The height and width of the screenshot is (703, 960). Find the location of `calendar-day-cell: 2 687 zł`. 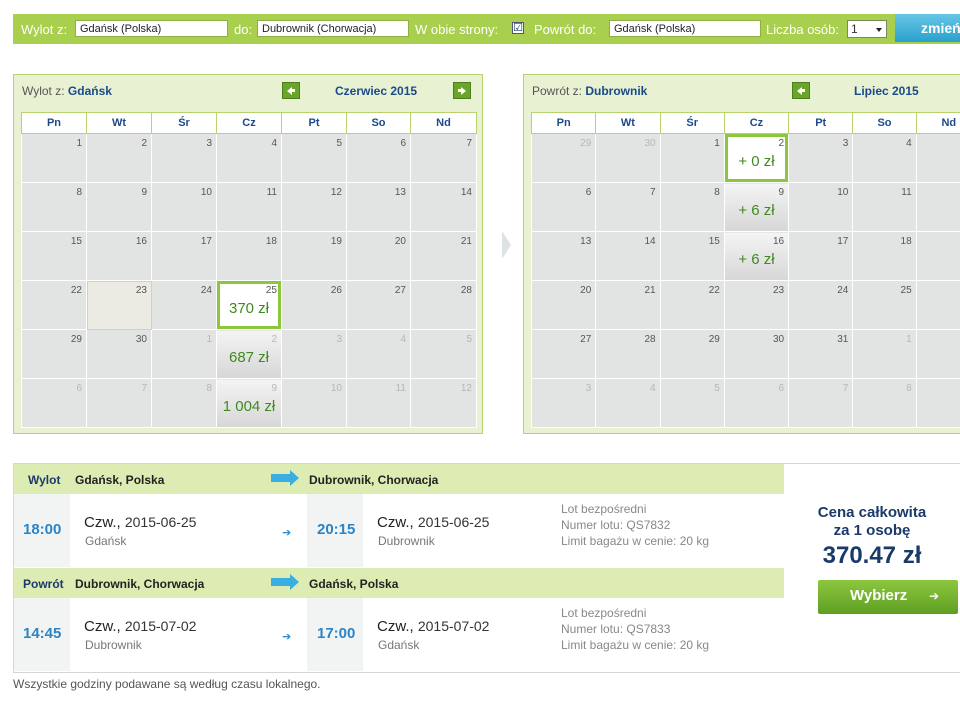

calendar-day-cell: 2 687 zł is located at coordinates (249, 354).